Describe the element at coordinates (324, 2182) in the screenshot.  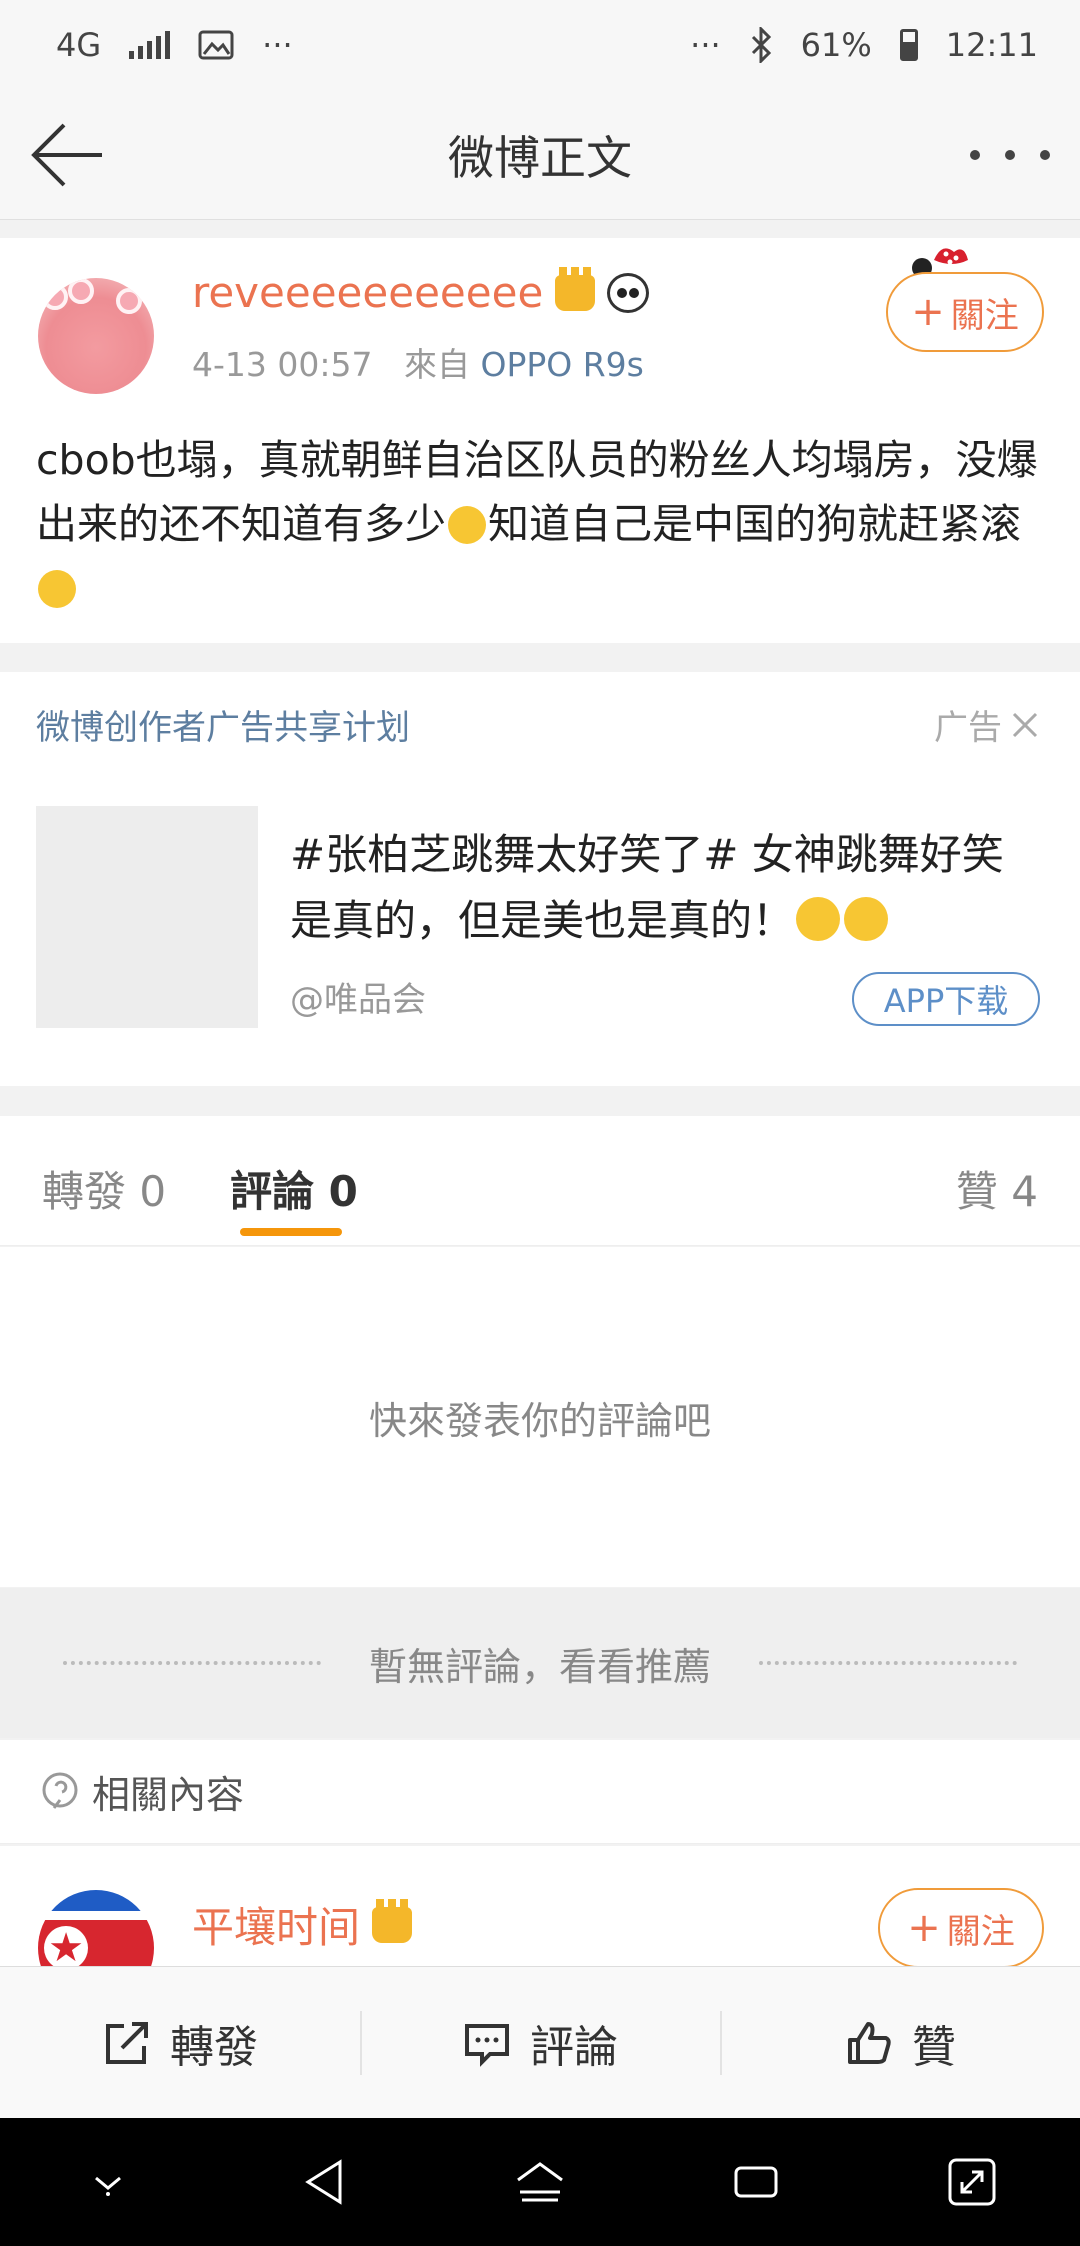
I see `back-icon` at that location.